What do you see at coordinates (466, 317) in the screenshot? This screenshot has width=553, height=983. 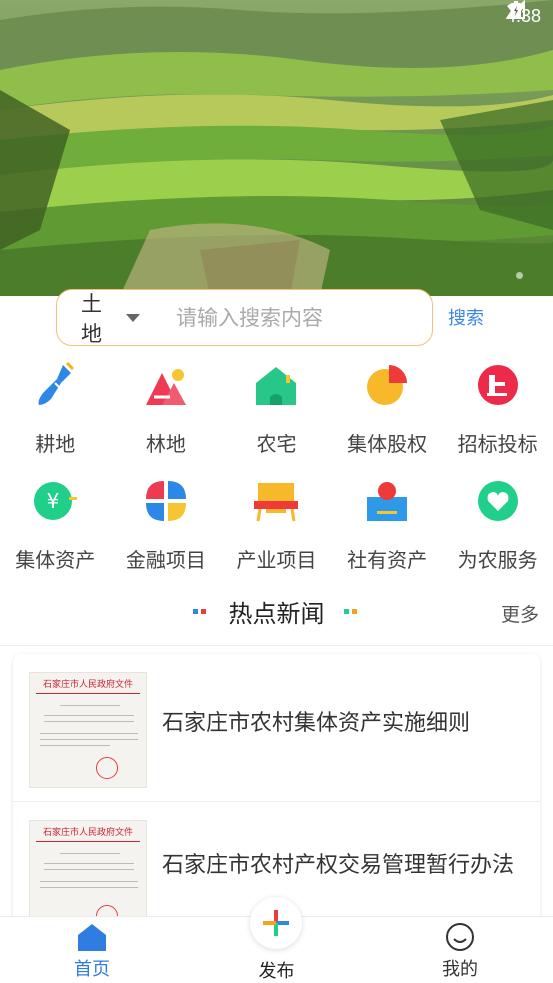 I see `search-button: 搜索` at bounding box center [466, 317].